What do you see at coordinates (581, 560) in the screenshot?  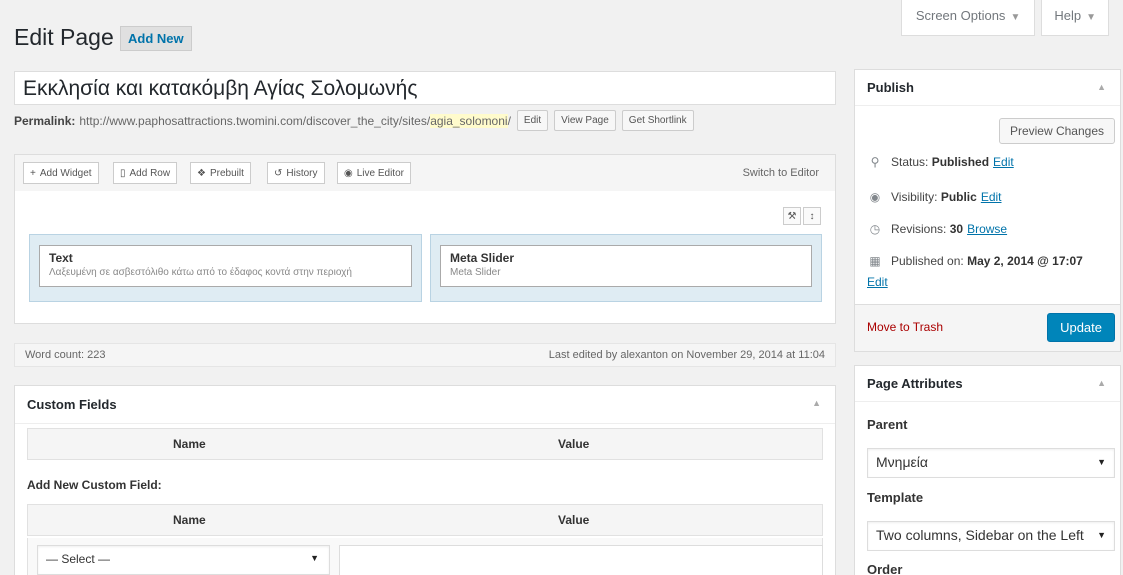 I see `custom-field-value-input` at bounding box center [581, 560].